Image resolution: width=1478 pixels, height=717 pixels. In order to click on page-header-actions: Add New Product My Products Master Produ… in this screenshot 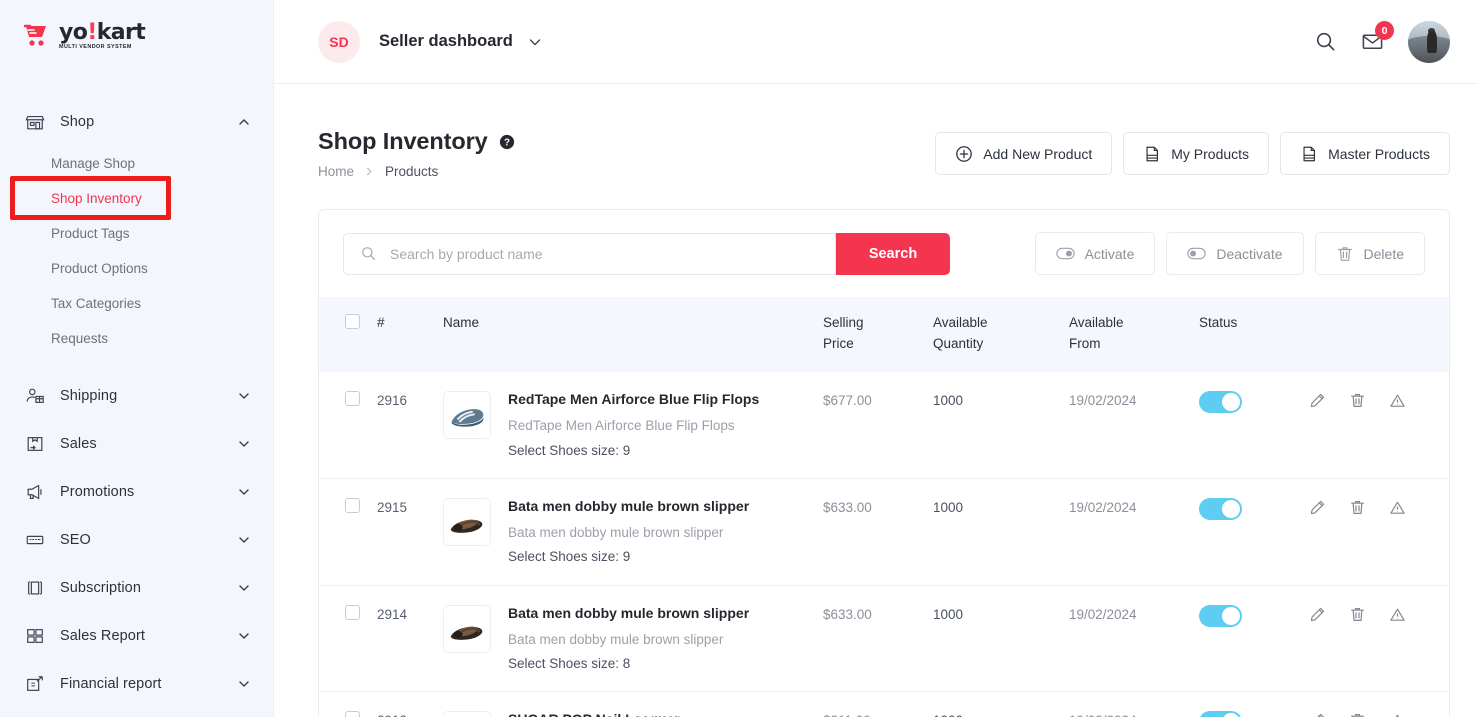, I will do `click(1192, 151)`.